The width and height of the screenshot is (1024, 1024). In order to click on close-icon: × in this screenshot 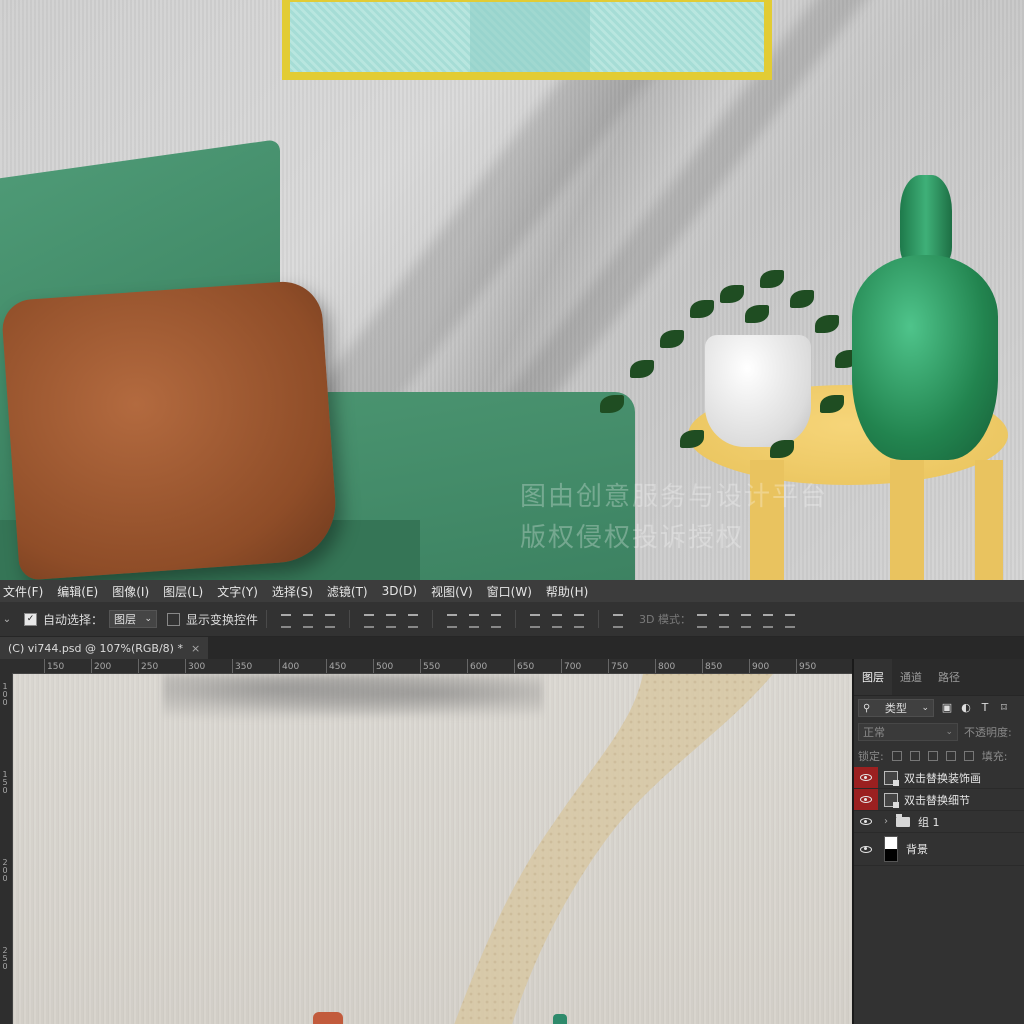, I will do `click(195, 648)`.